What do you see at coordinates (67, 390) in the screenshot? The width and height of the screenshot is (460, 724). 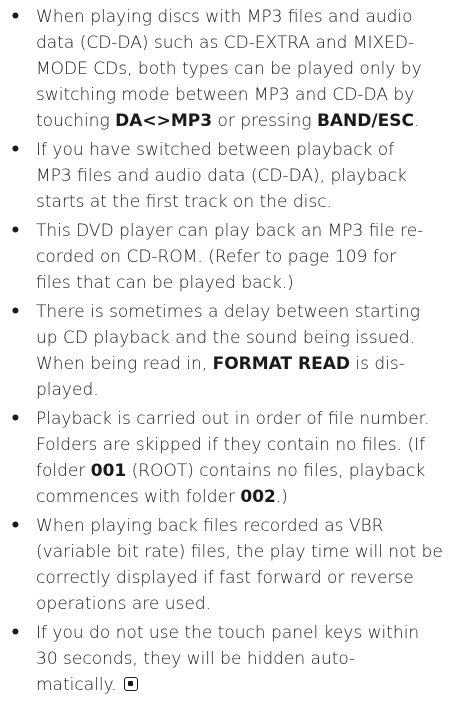 I see `note-line: played.` at bounding box center [67, 390].